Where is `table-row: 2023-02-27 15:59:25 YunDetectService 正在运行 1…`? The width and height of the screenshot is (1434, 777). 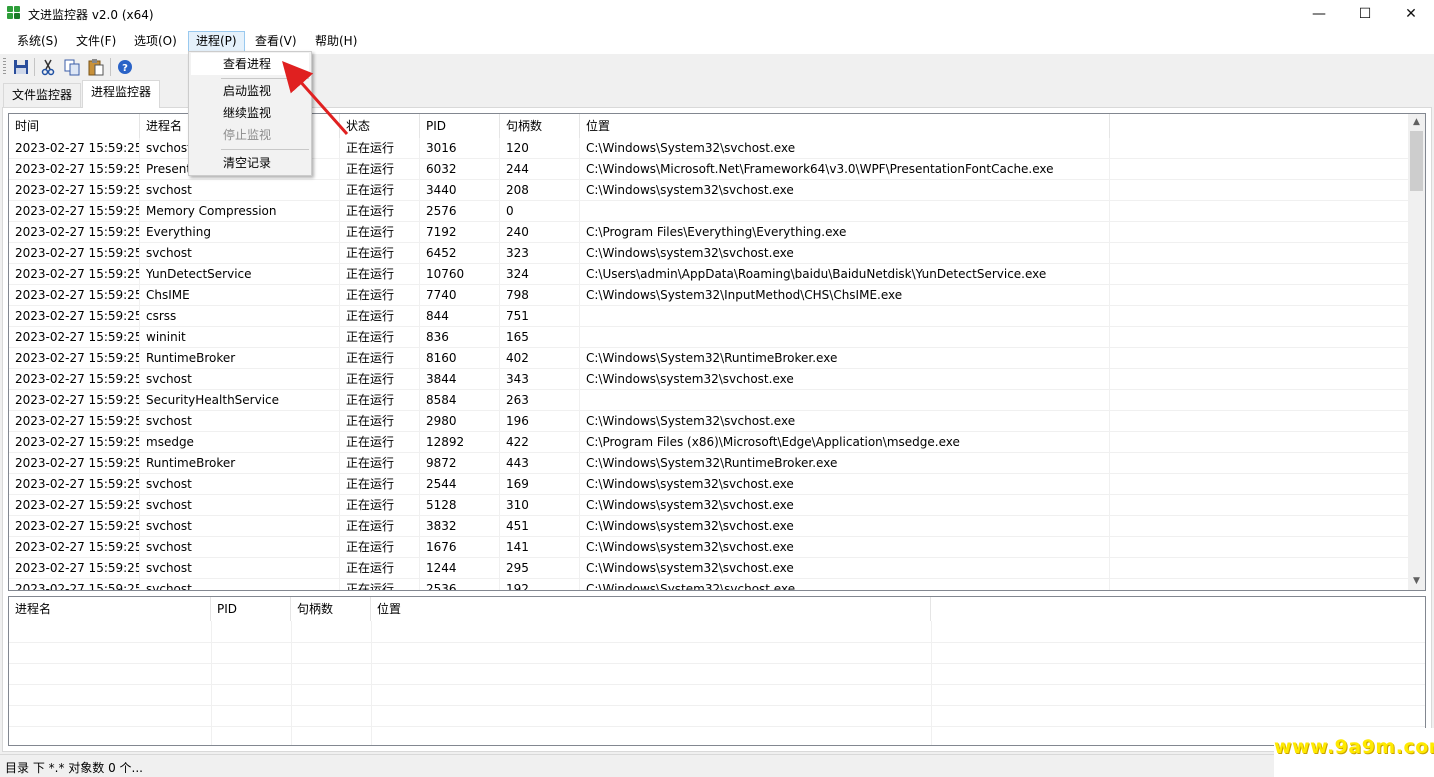 table-row: 2023-02-27 15:59:25 YunDetectService 正在运行 1… is located at coordinates (709, 274).